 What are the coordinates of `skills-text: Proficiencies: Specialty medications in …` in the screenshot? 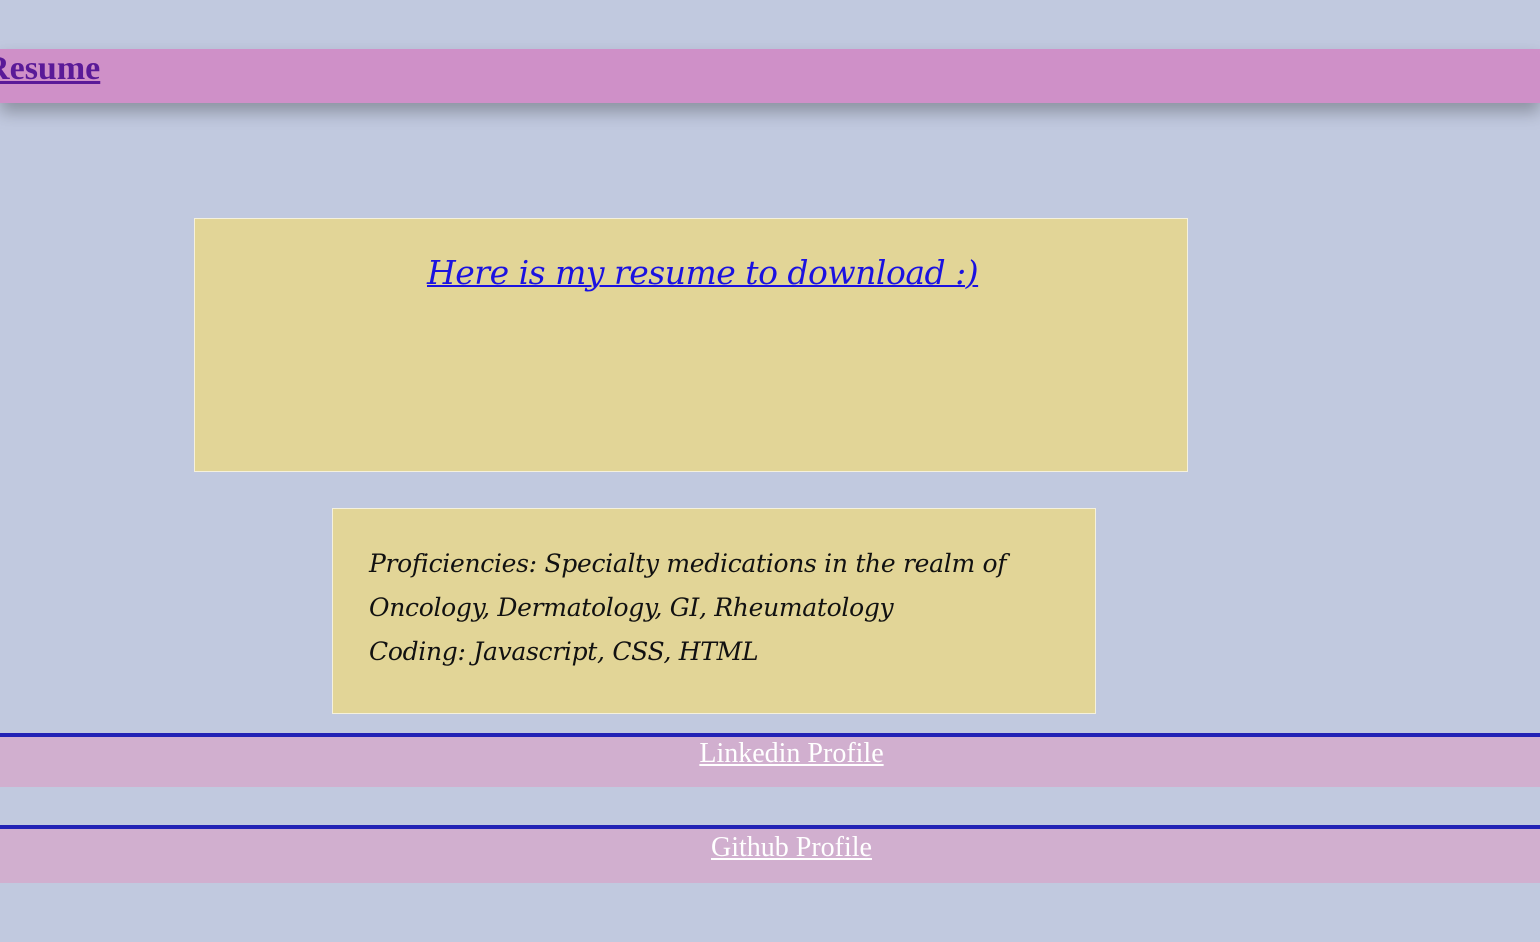 It's located at (719, 608).